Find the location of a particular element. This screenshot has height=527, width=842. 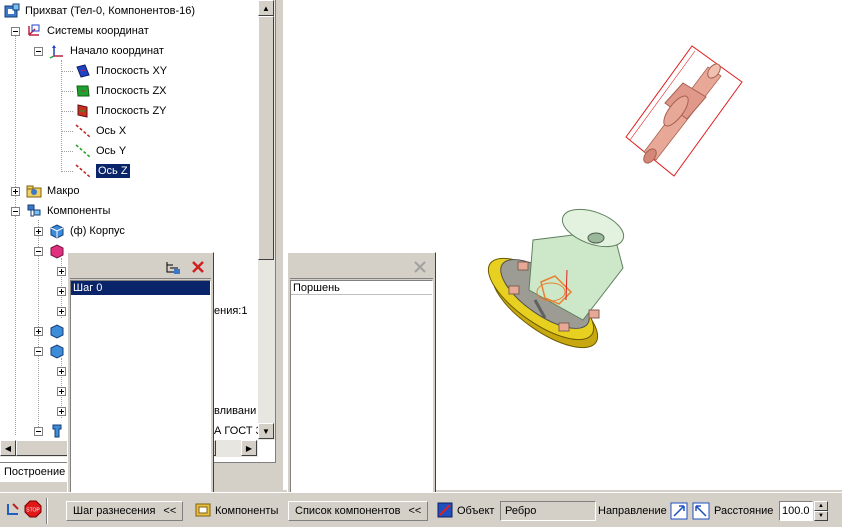

tree-item-plane-zx: Плоскость ZX is located at coordinates (121, 91).